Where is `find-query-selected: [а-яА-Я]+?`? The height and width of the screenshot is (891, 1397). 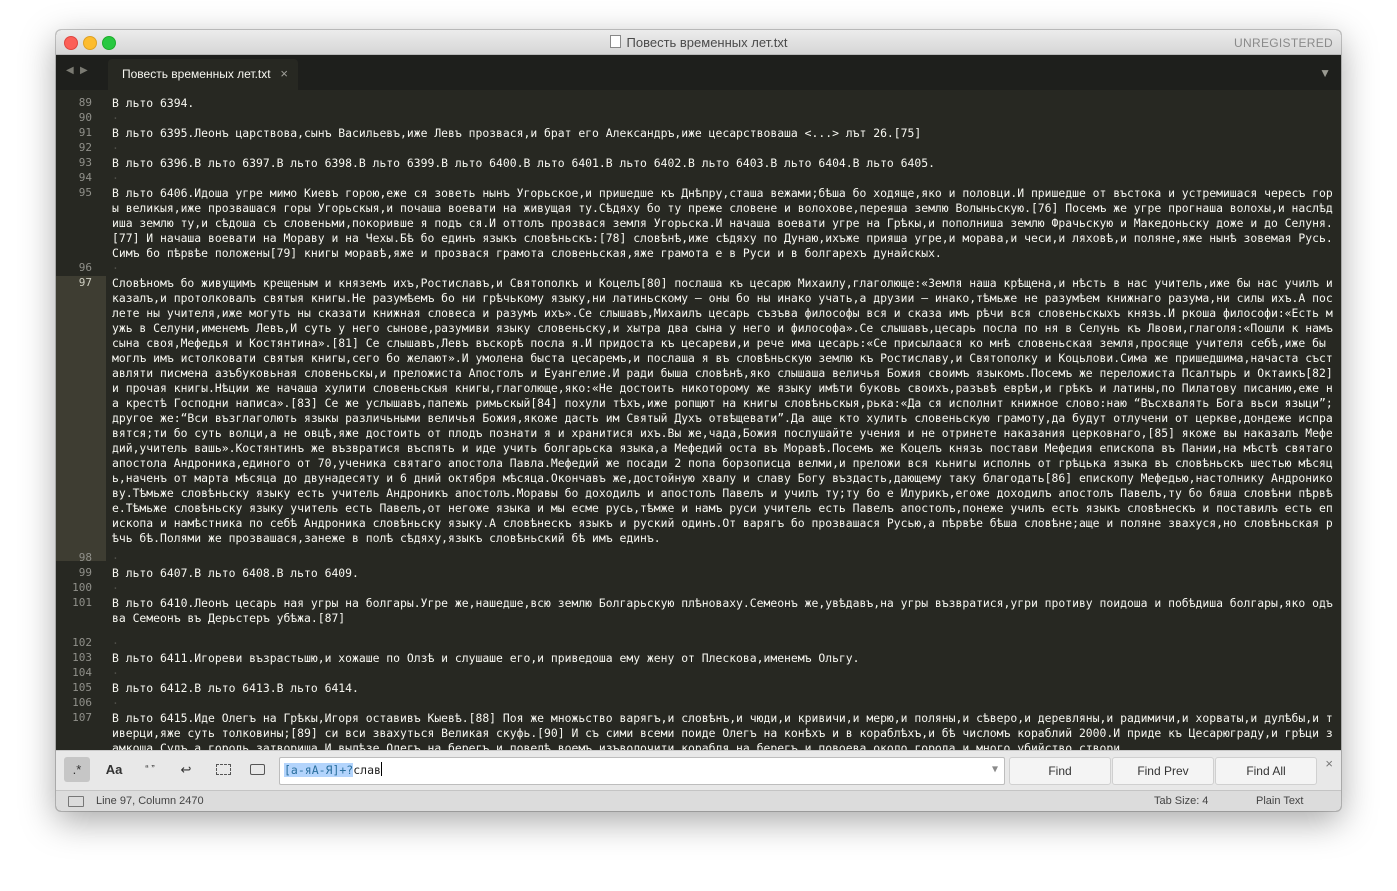
find-query-selected: [а-яА-Я]+? is located at coordinates (319, 770).